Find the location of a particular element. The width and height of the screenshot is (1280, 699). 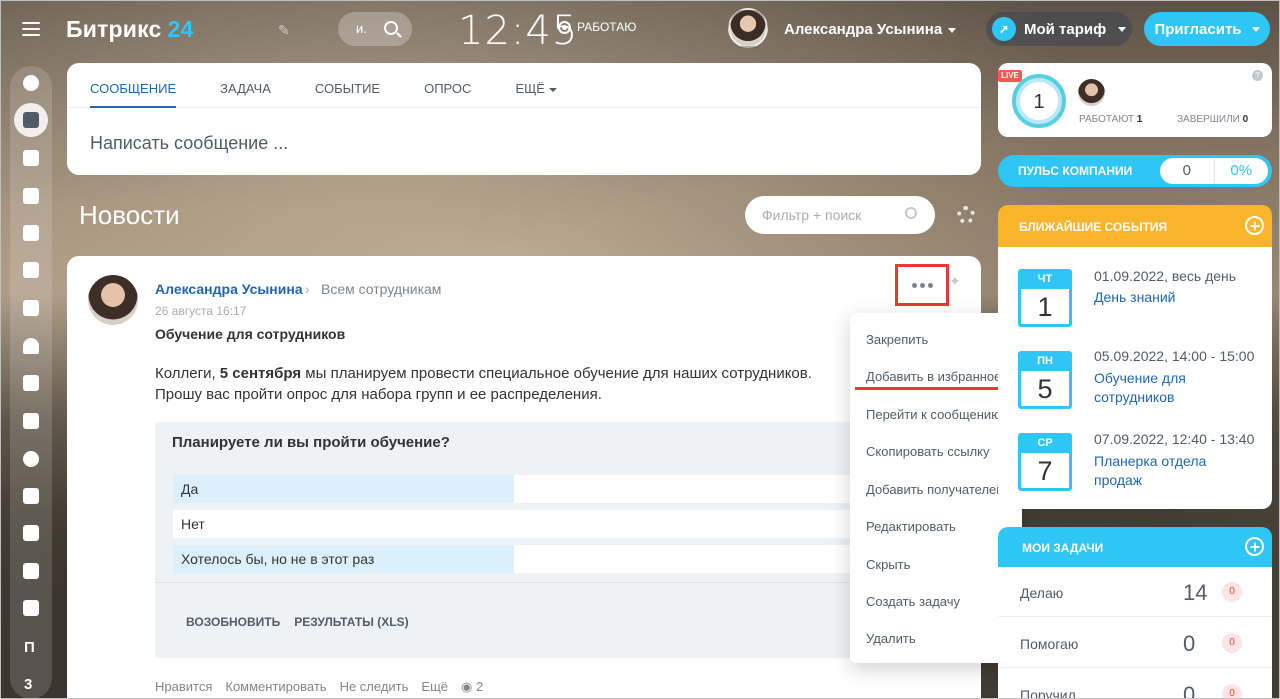

menu-burger-icon is located at coordinates (31, 29).